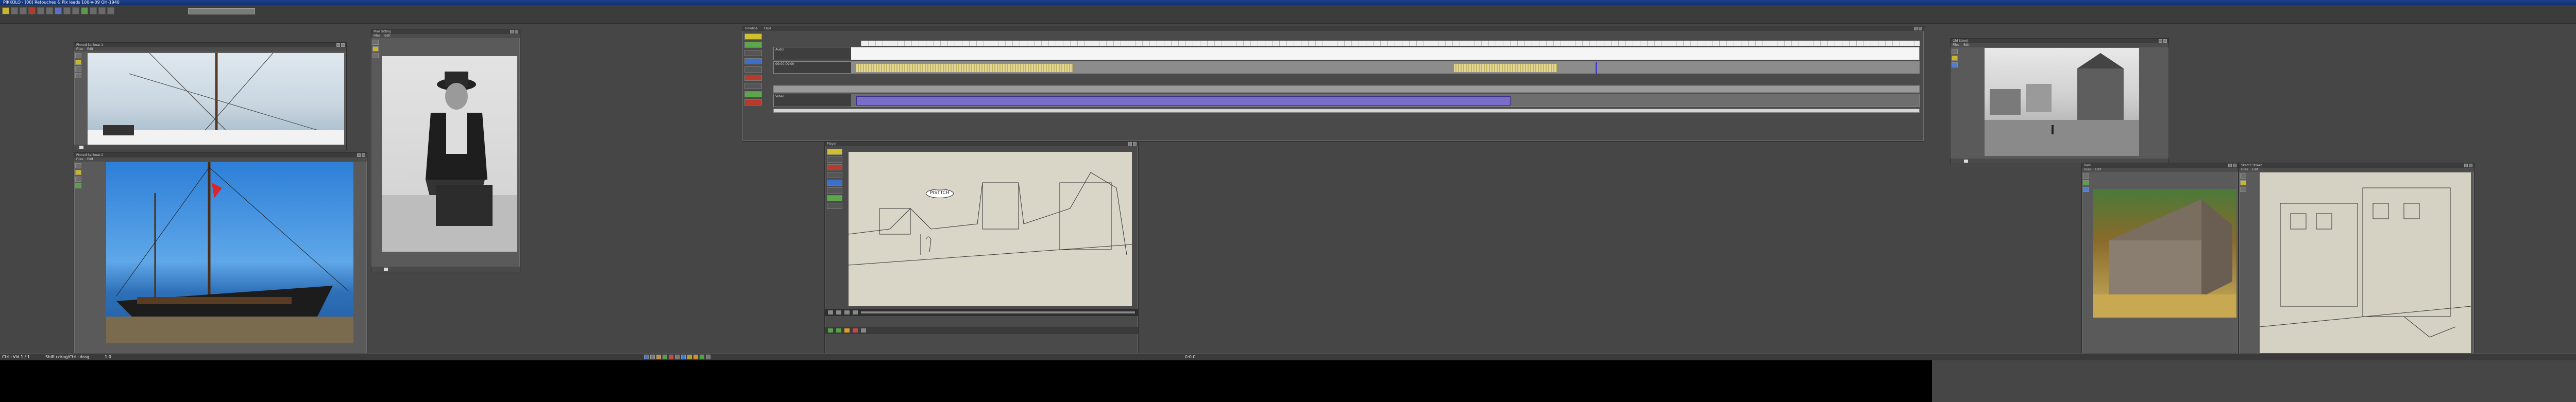  I want to click on snap-tool-icon, so click(753, 94).